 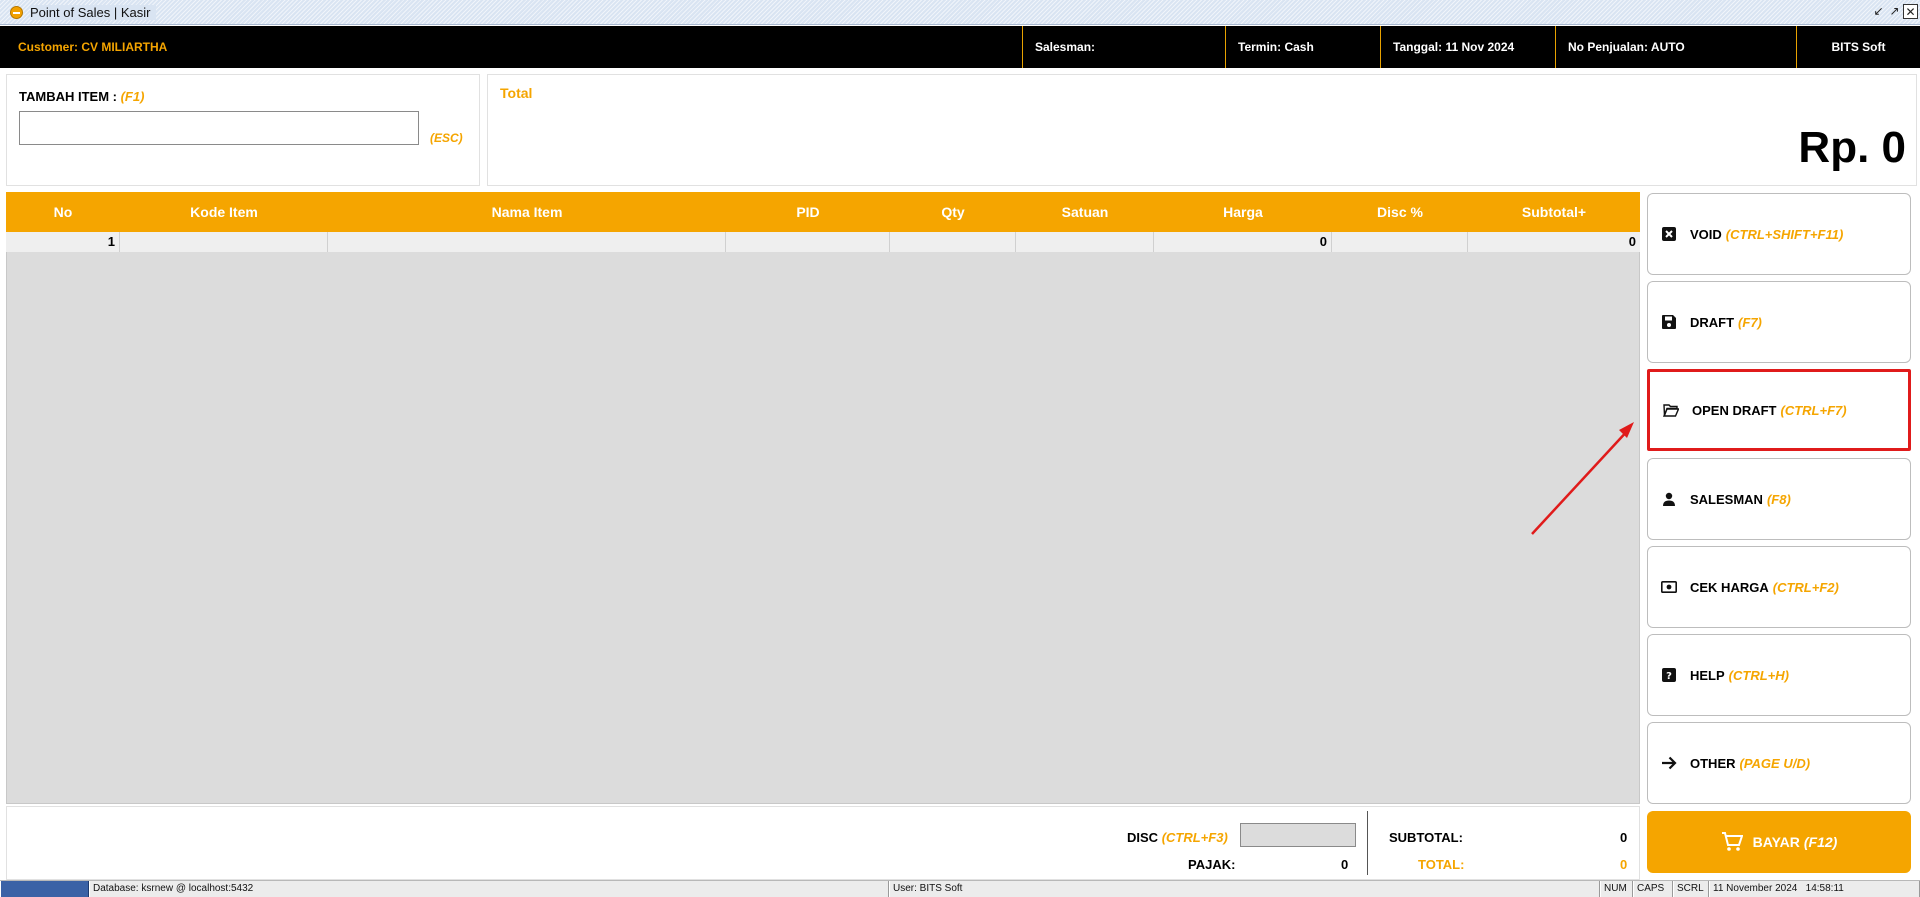 I want to click on cell-kode, so click(x=224, y=242).